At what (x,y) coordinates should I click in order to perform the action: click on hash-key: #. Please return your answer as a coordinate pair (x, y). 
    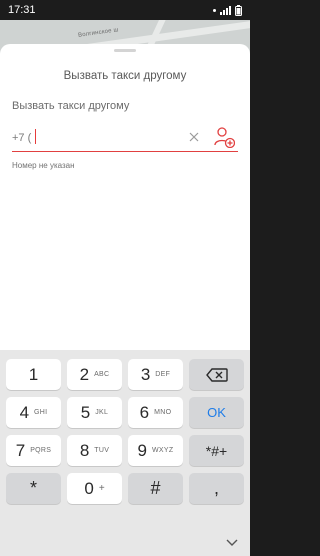
    Looking at the image, I should click on (155, 488).